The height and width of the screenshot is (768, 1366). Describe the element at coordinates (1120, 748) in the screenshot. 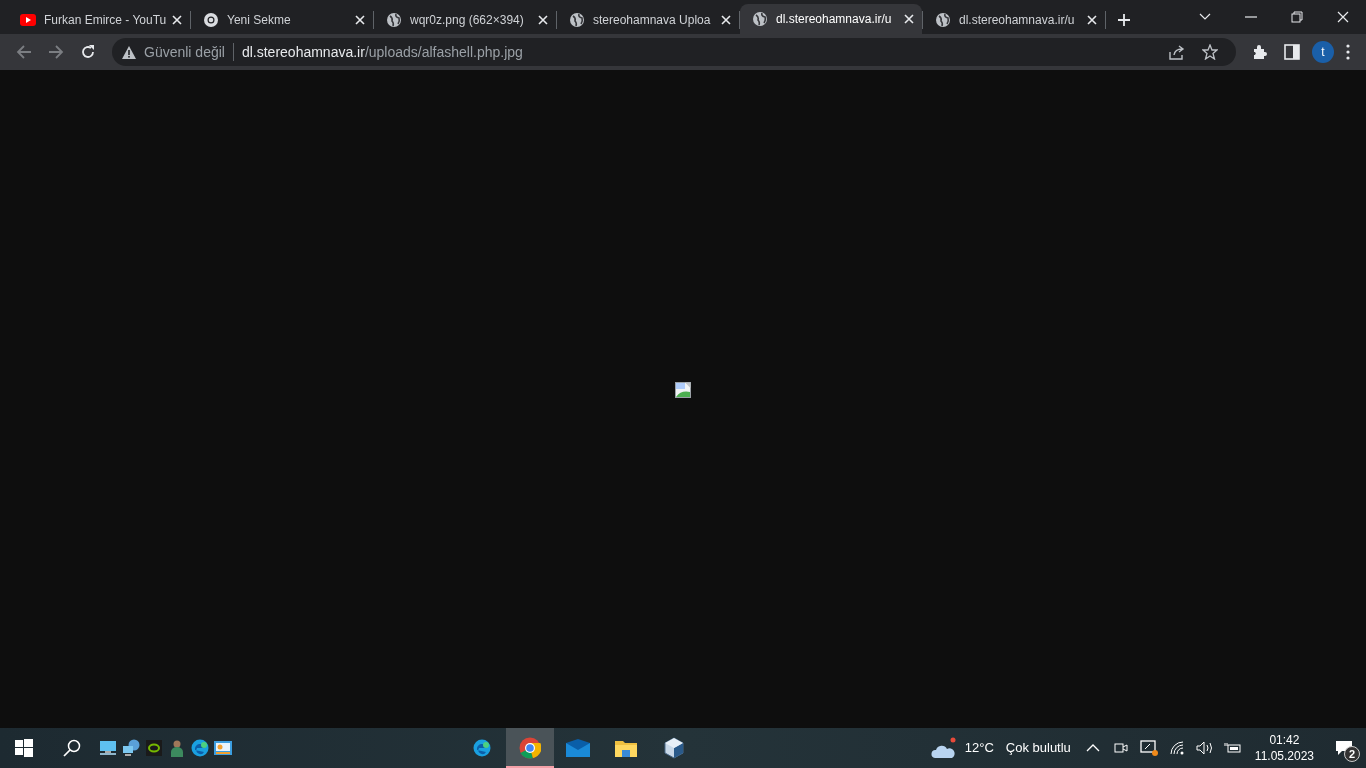

I see `video-camera-icon` at that location.